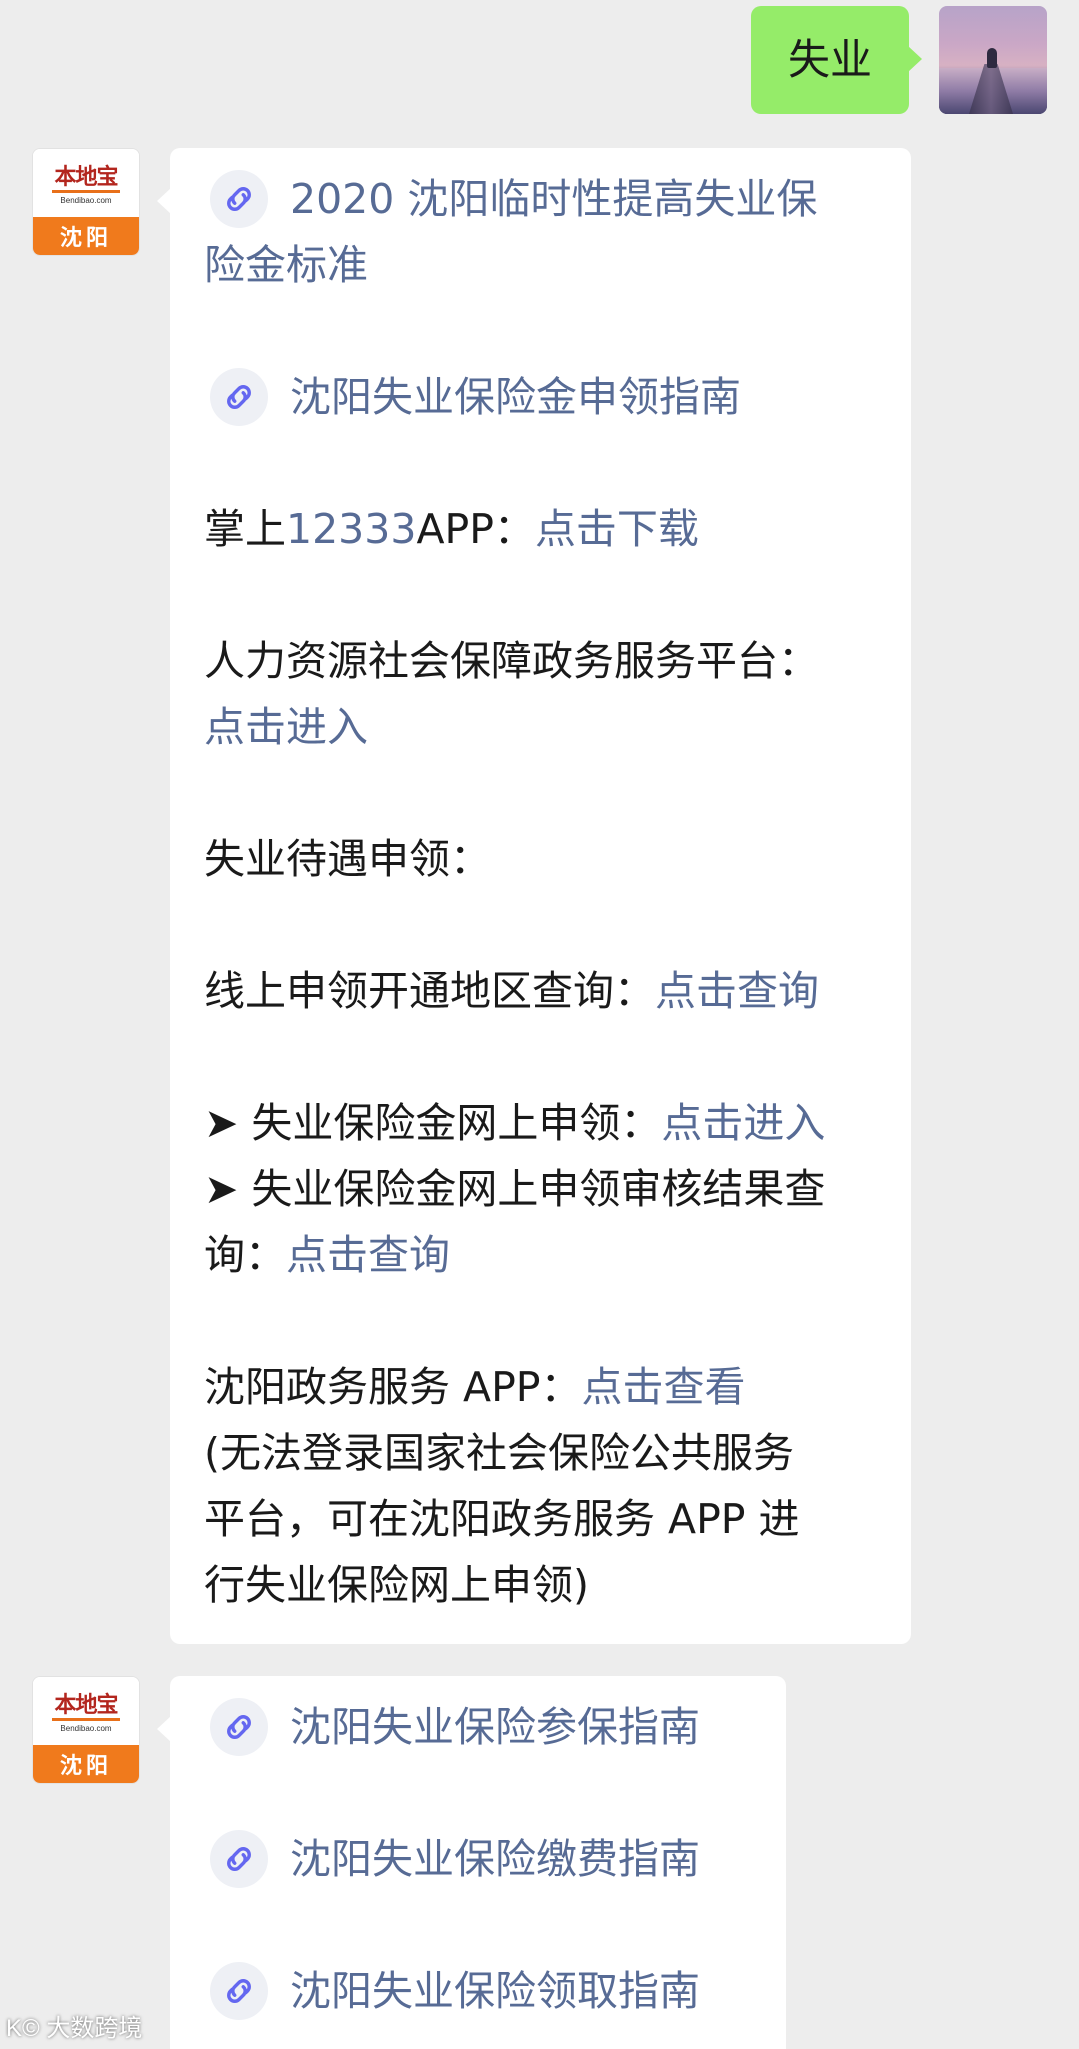  Describe the element at coordinates (743, 1123) in the screenshot. I see `item1-link: 点击进入` at that location.